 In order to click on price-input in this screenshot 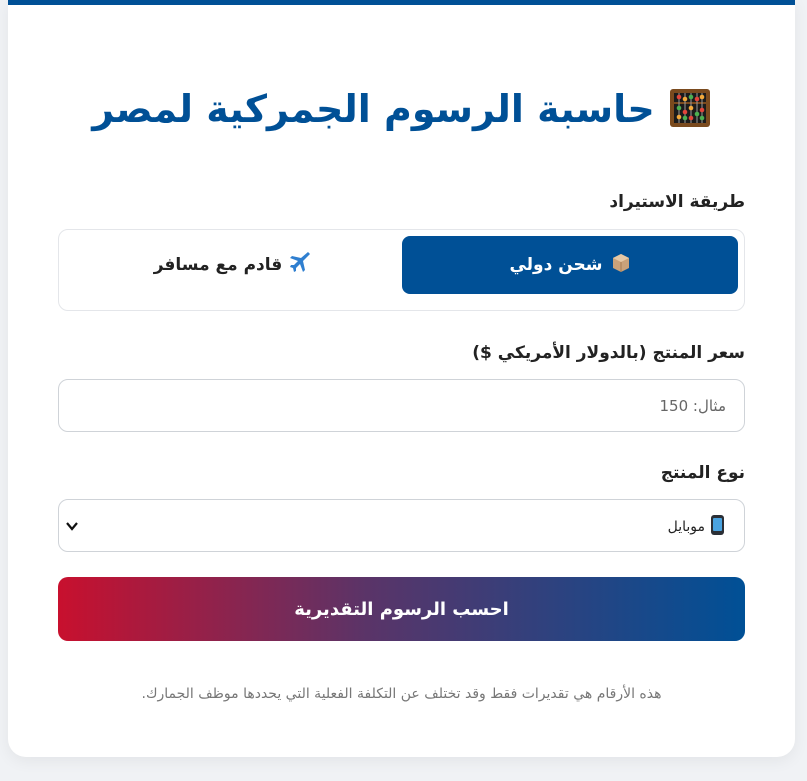, I will do `click(401, 405)`.